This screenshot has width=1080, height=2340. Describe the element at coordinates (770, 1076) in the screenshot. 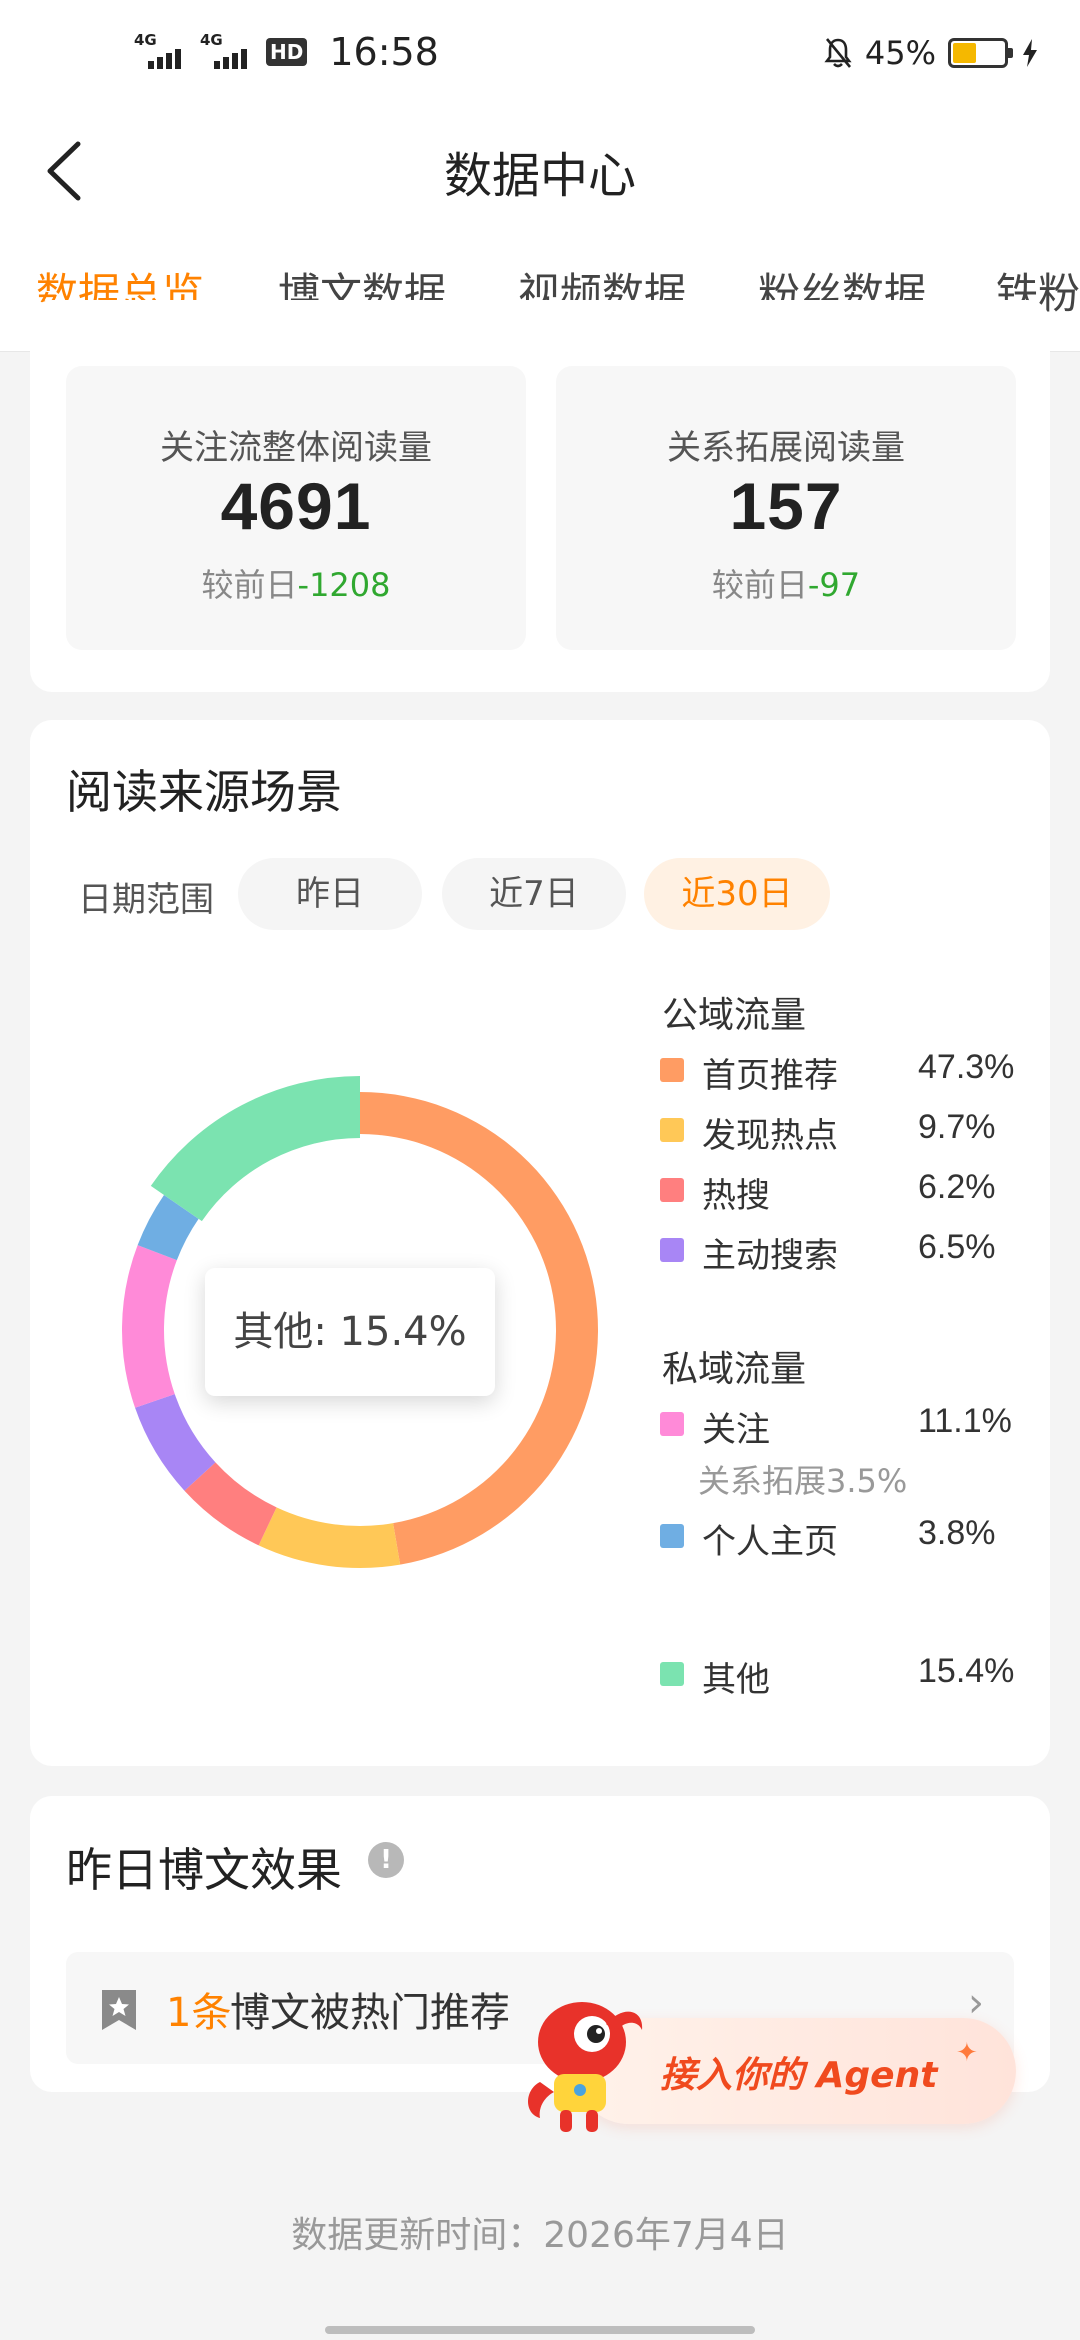

I see `legend-name: 首页推荐` at that location.